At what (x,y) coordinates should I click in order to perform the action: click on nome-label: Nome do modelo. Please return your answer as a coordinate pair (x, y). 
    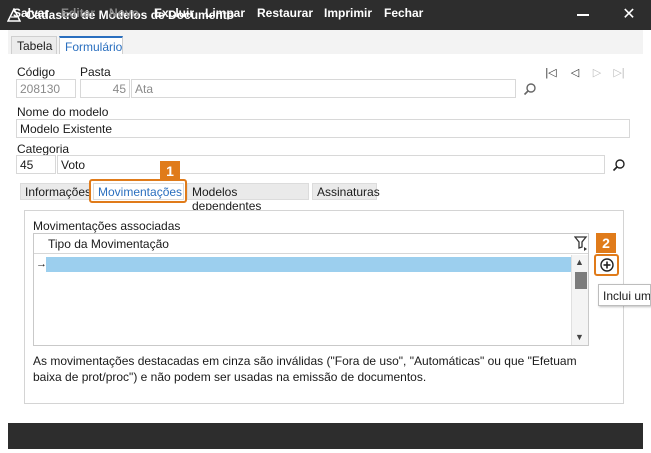
    Looking at the image, I should click on (63, 112).